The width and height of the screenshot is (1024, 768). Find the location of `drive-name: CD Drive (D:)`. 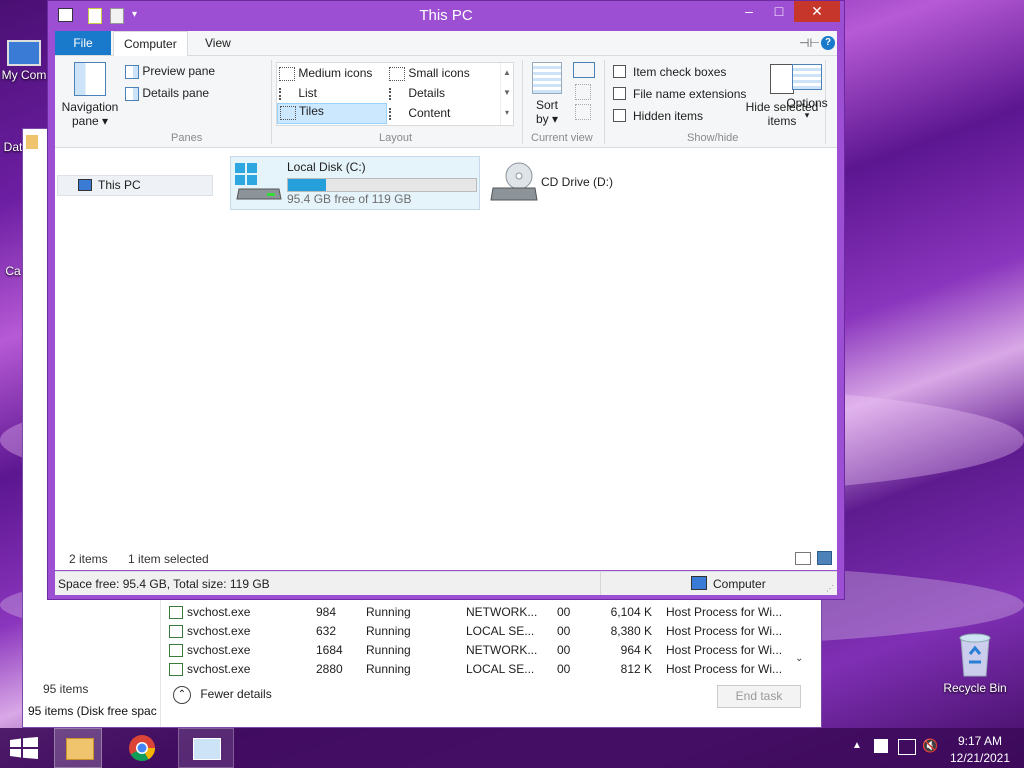

drive-name: CD Drive (D:) is located at coordinates (577, 182).